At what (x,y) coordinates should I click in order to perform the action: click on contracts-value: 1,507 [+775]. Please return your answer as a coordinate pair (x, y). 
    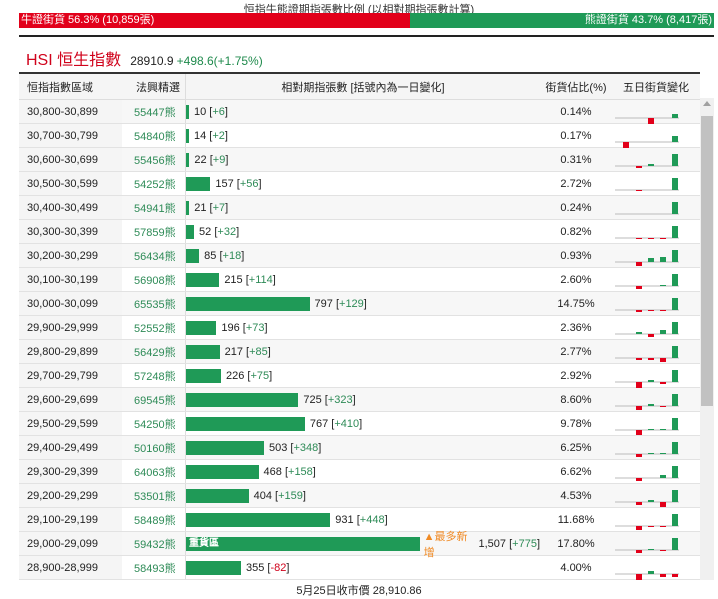
    Looking at the image, I should click on (509, 543).